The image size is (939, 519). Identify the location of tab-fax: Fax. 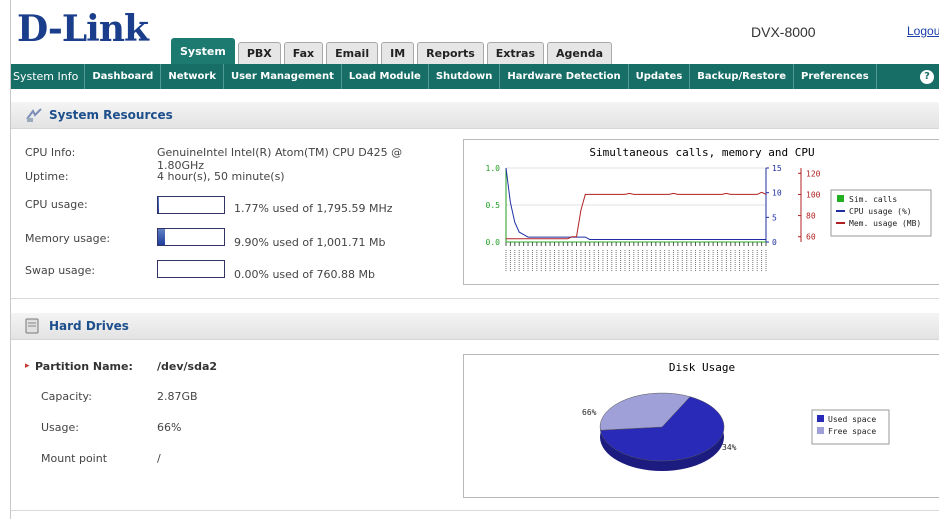
(303, 53).